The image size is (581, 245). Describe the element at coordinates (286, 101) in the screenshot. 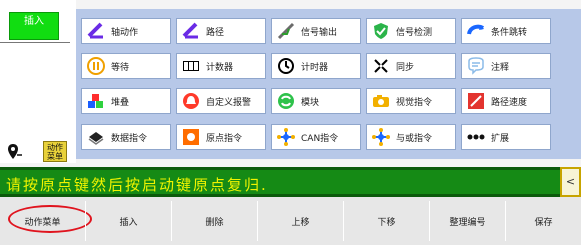

I see `module-icon` at that location.